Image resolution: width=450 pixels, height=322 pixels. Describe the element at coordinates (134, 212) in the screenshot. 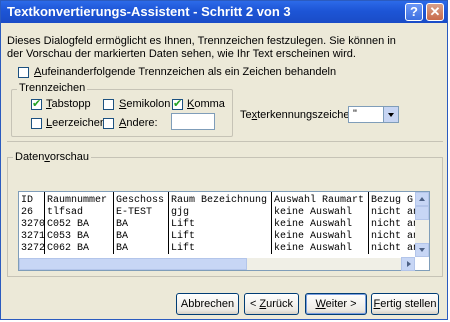

I see `table-cell: E-TEST` at that location.